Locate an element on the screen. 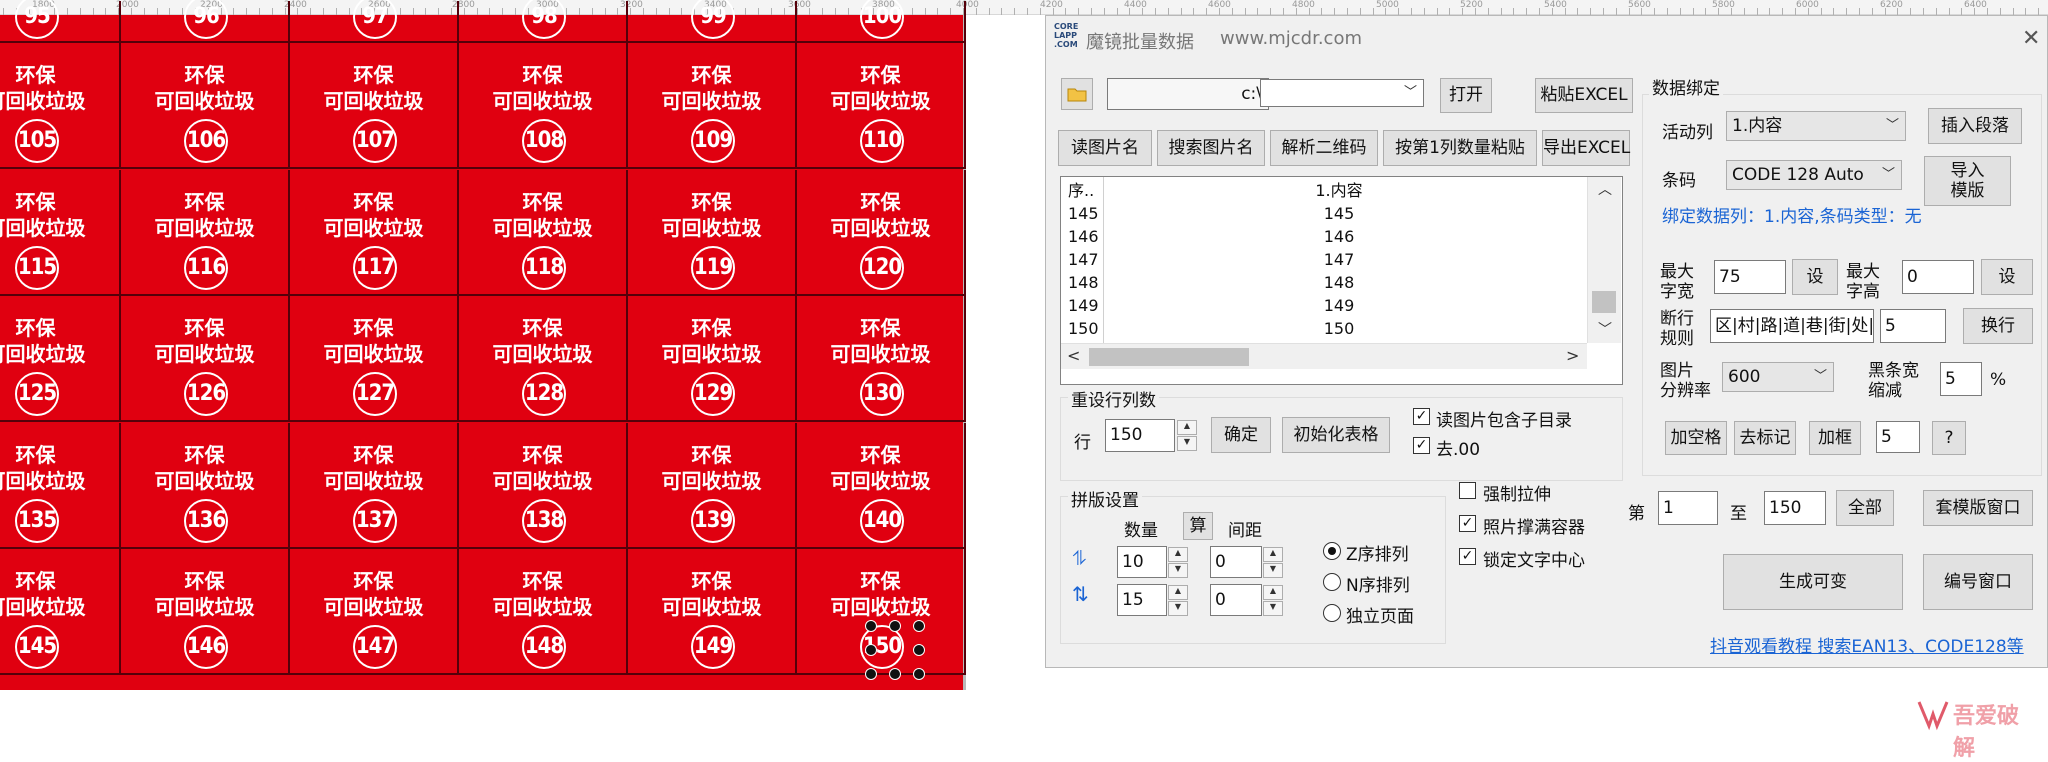 The height and width of the screenshot is (762, 2048). h-gap-input: 0 is located at coordinates (1236, 562).